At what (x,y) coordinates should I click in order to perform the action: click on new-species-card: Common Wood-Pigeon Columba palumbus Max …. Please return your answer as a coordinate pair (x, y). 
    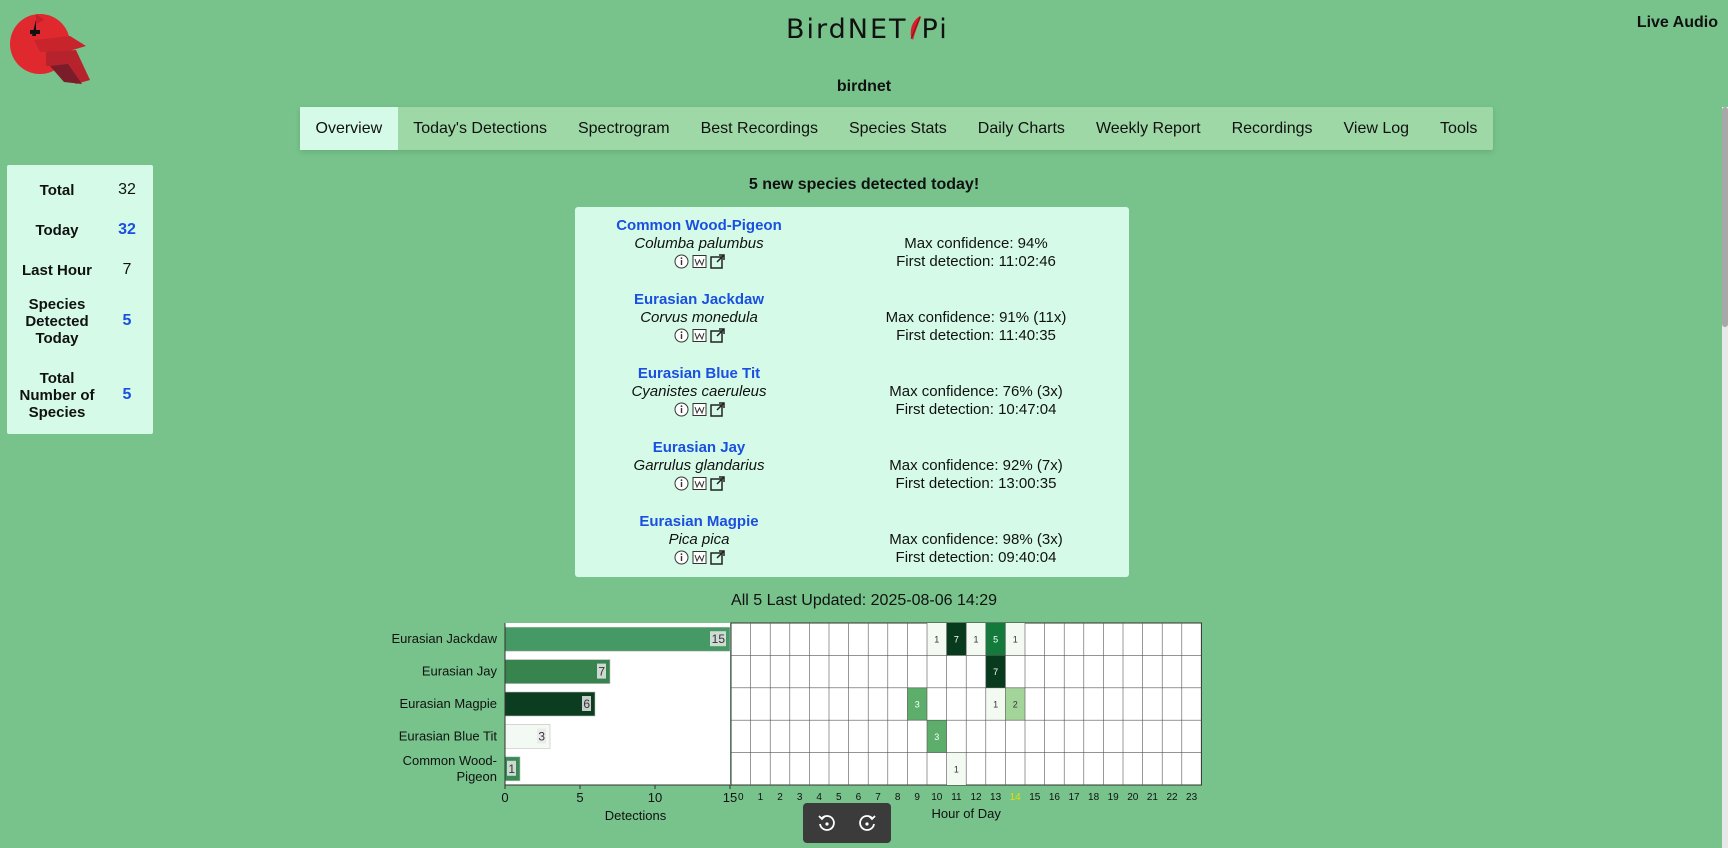
    Looking at the image, I should click on (852, 392).